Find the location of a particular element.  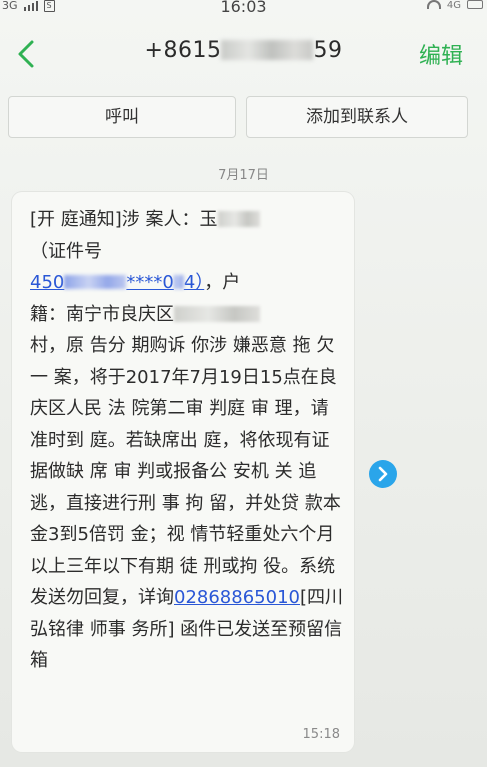

id-number-link: 450 ****0 4） is located at coordinates (117, 282).